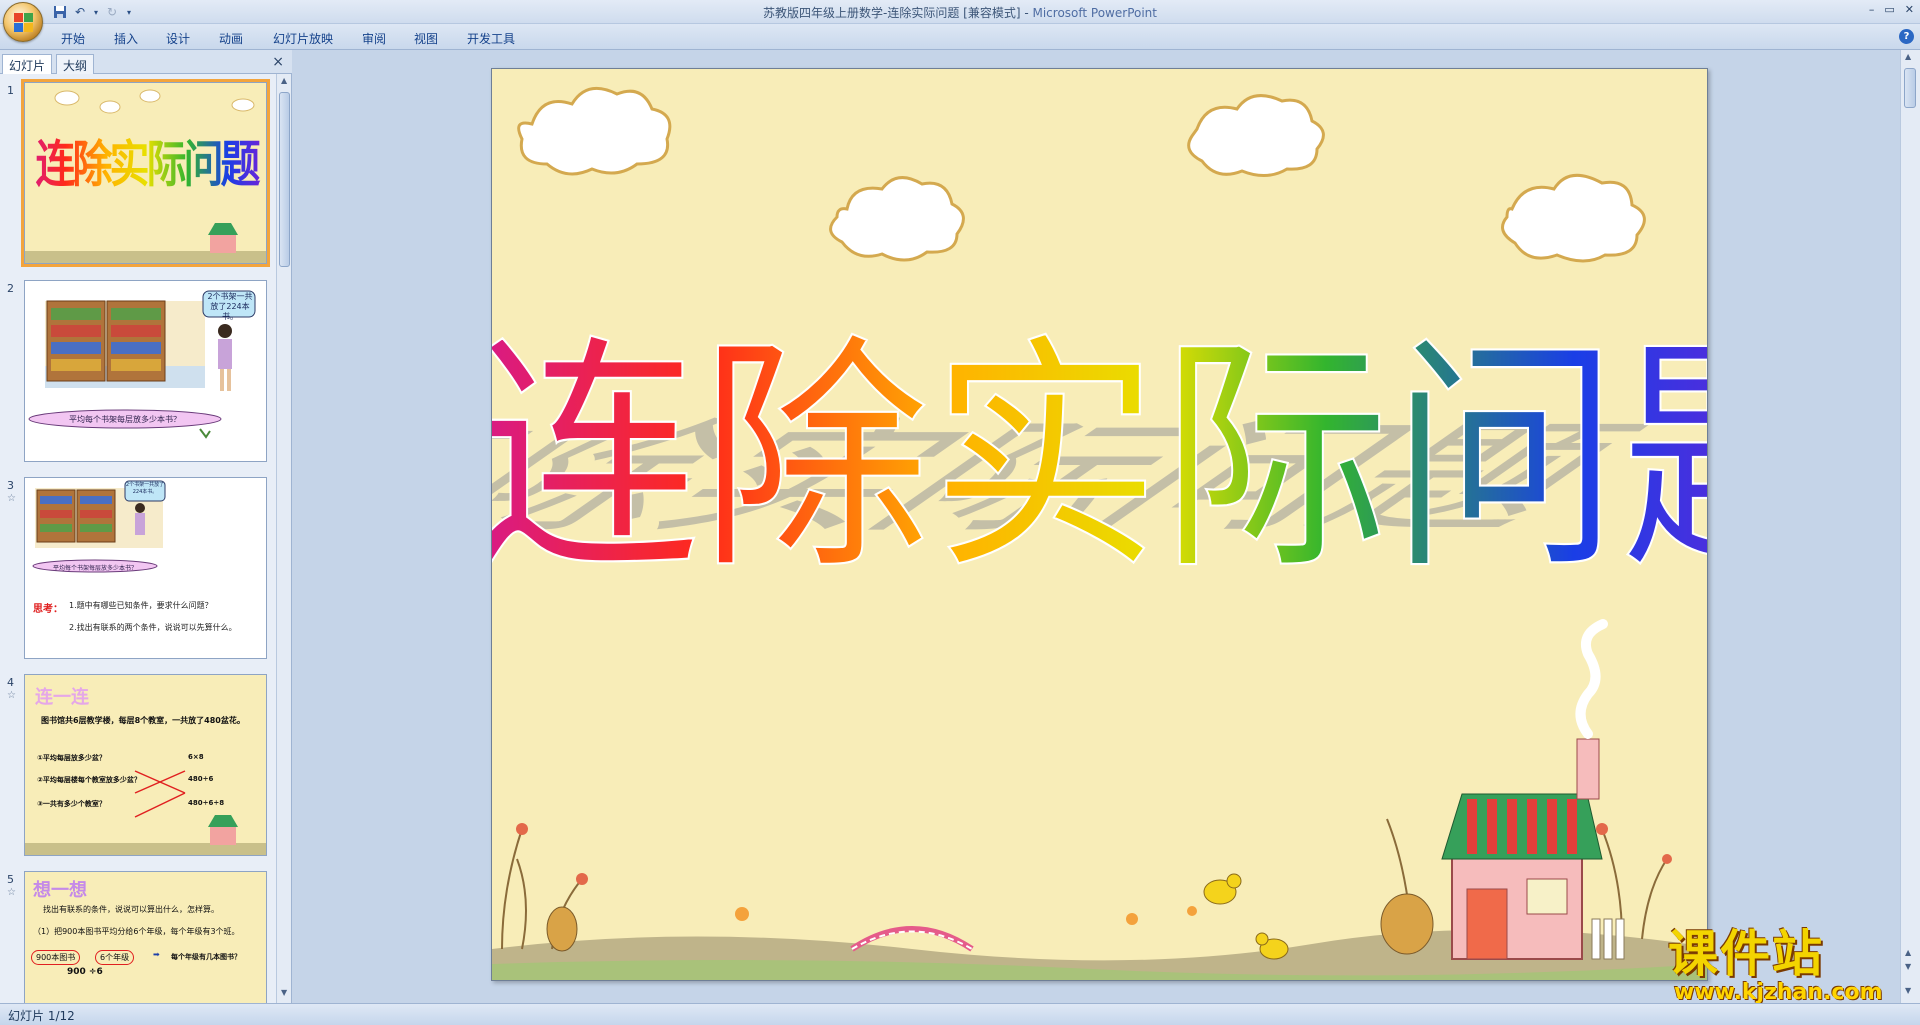  I want to click on thumbnail-think-1: 1.题中有哪些已知条件，要求什么问题？, so click(141, 605).